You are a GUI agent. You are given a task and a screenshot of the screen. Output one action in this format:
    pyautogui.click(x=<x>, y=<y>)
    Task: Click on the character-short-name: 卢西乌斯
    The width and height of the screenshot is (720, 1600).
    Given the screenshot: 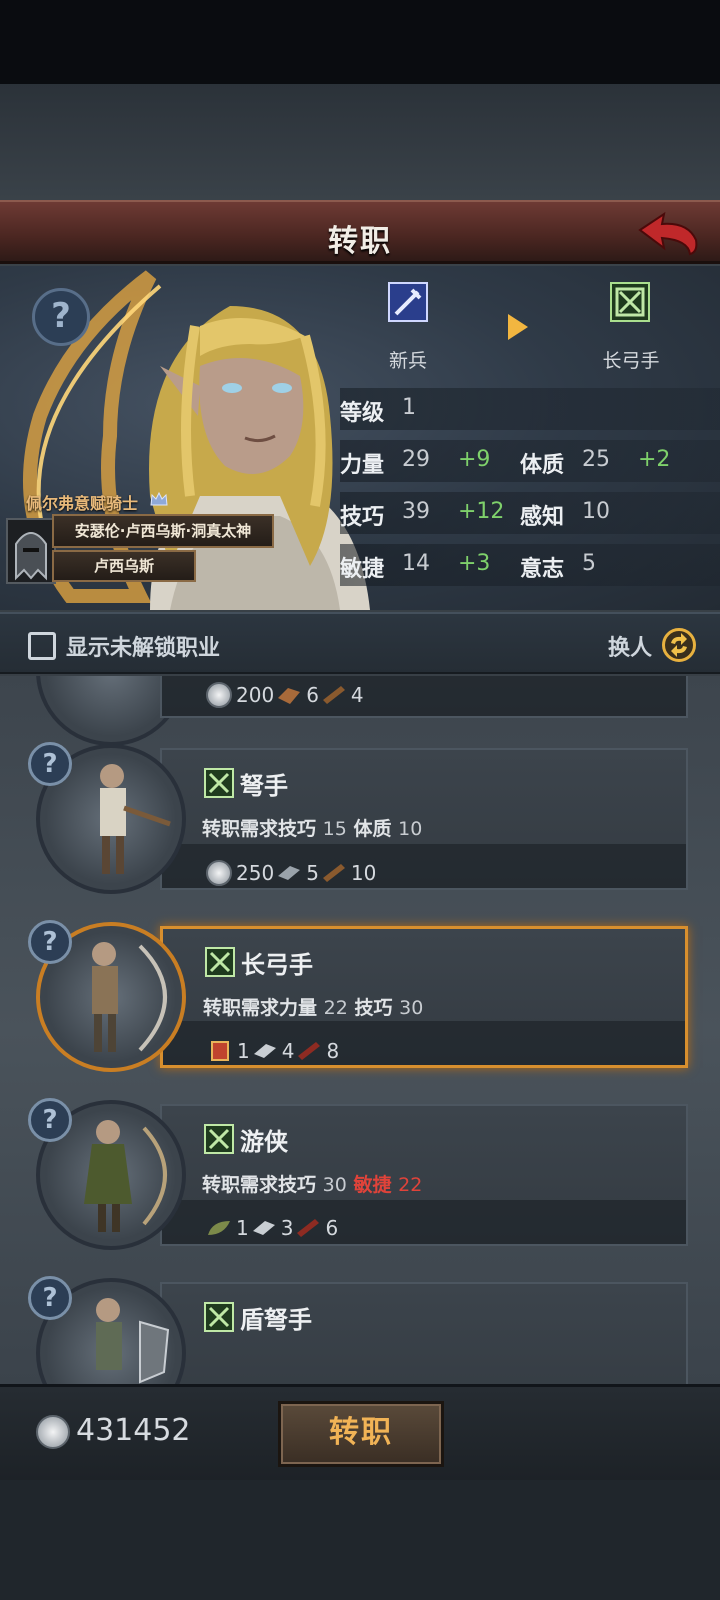 What is the action you would take?
    pyautogui.click(x=124, y=566)
    